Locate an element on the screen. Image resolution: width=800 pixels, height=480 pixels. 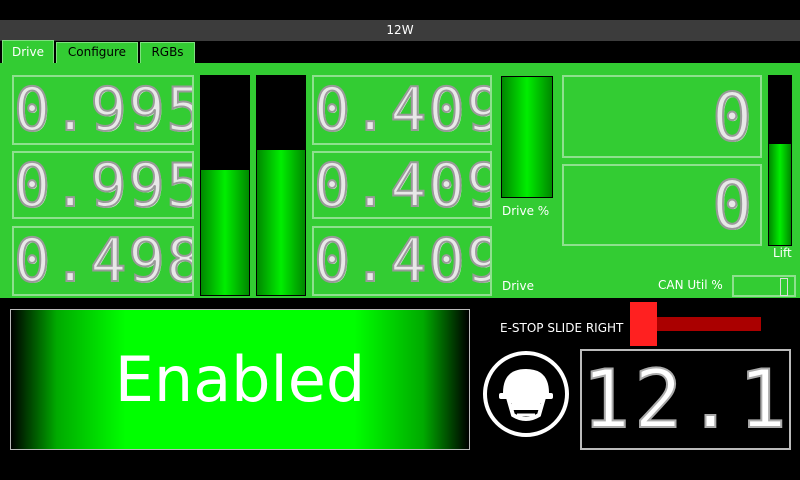
drive-pct-bar-fill is located at coordinates (527, 137).